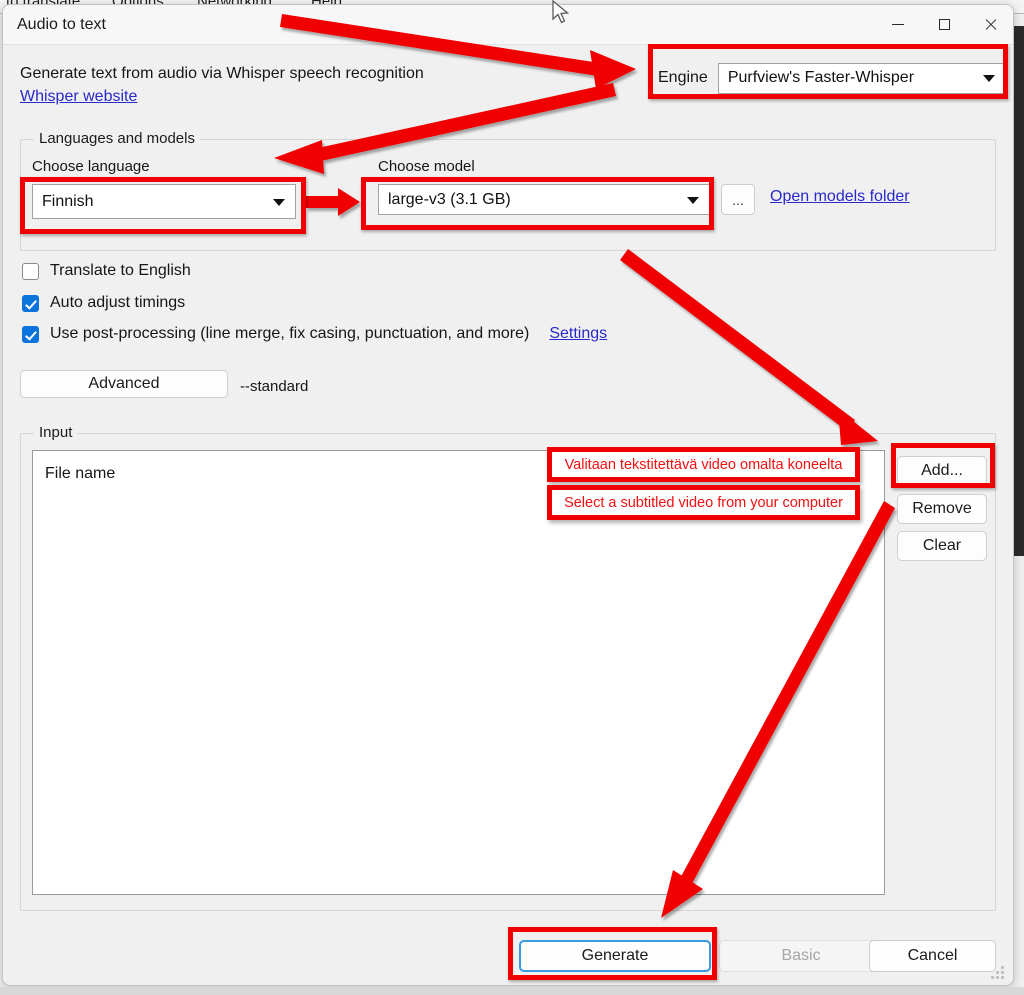 This screenshot has height=995, width=1024. Describe the element at coordinates (61, 24) in the screenshot. I see `dialog-title: Audio to text` at that location.